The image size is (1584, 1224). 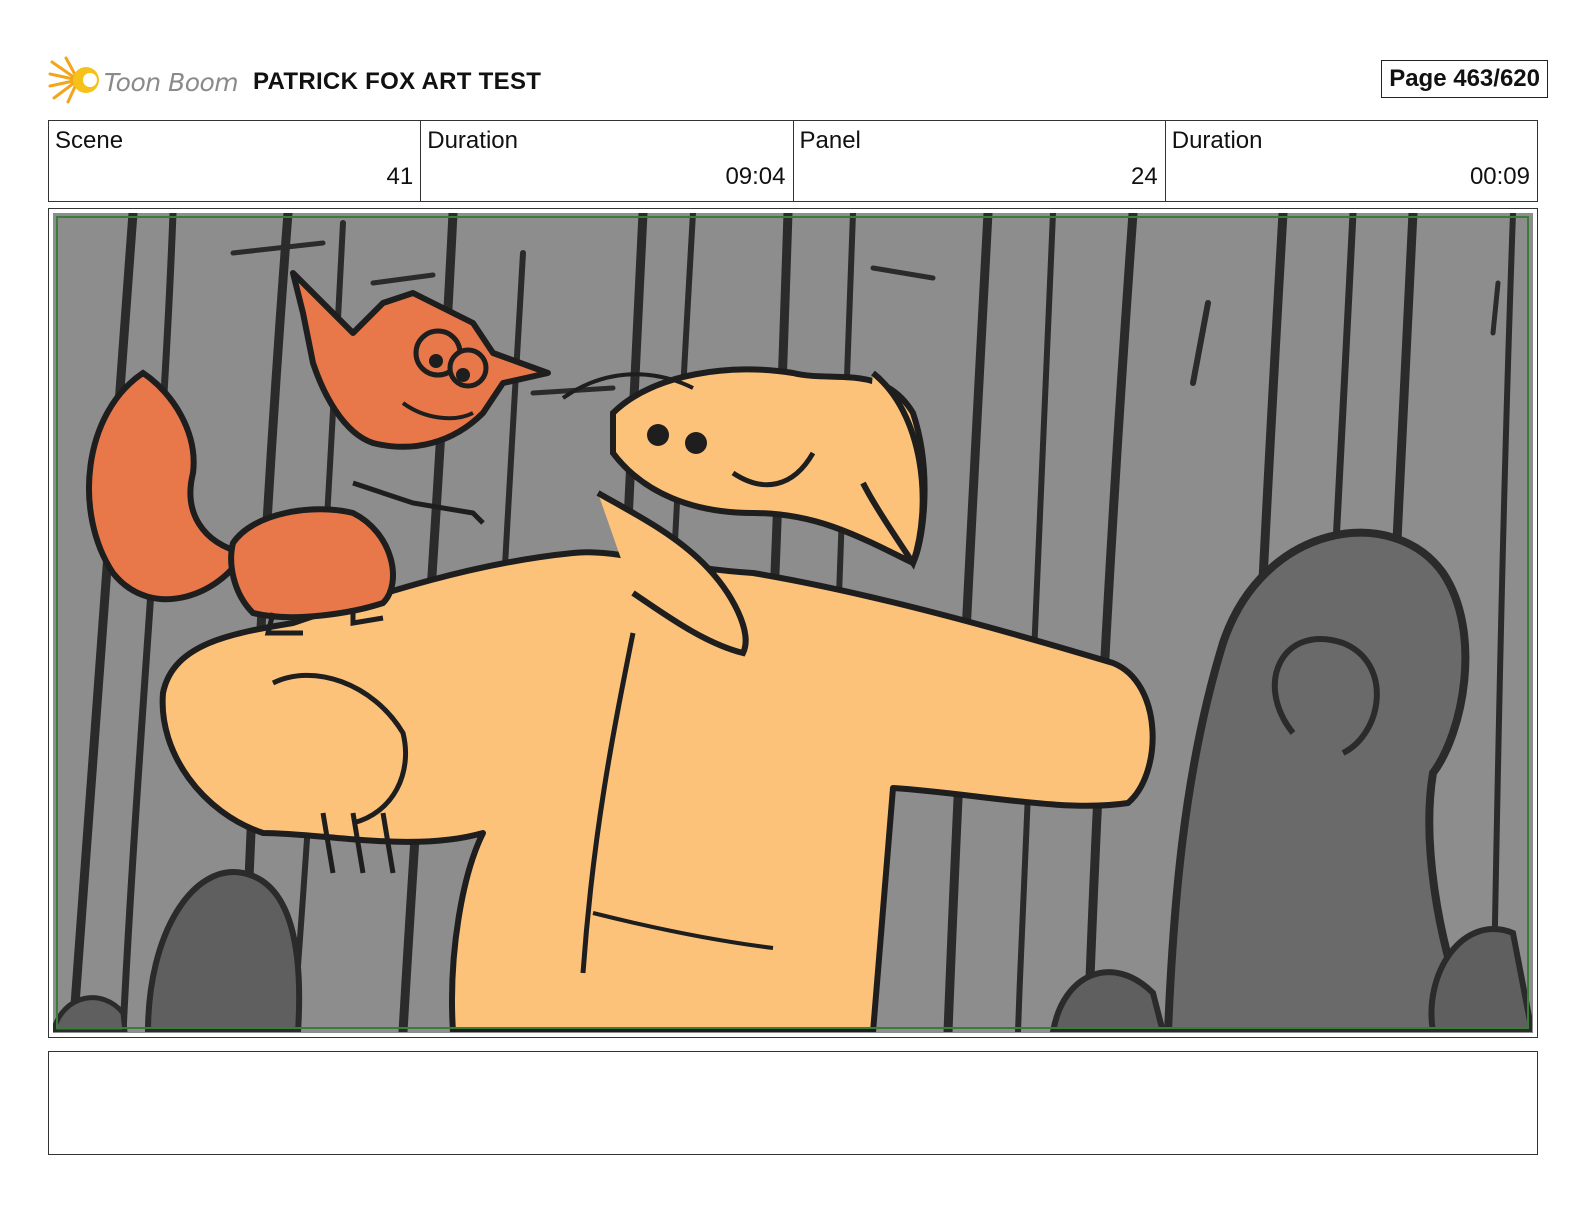 What do you see at coordinates (755, 176) in the screenshot?
I see `scene-duration-value: 09:04` at bounding box center [755, 176].